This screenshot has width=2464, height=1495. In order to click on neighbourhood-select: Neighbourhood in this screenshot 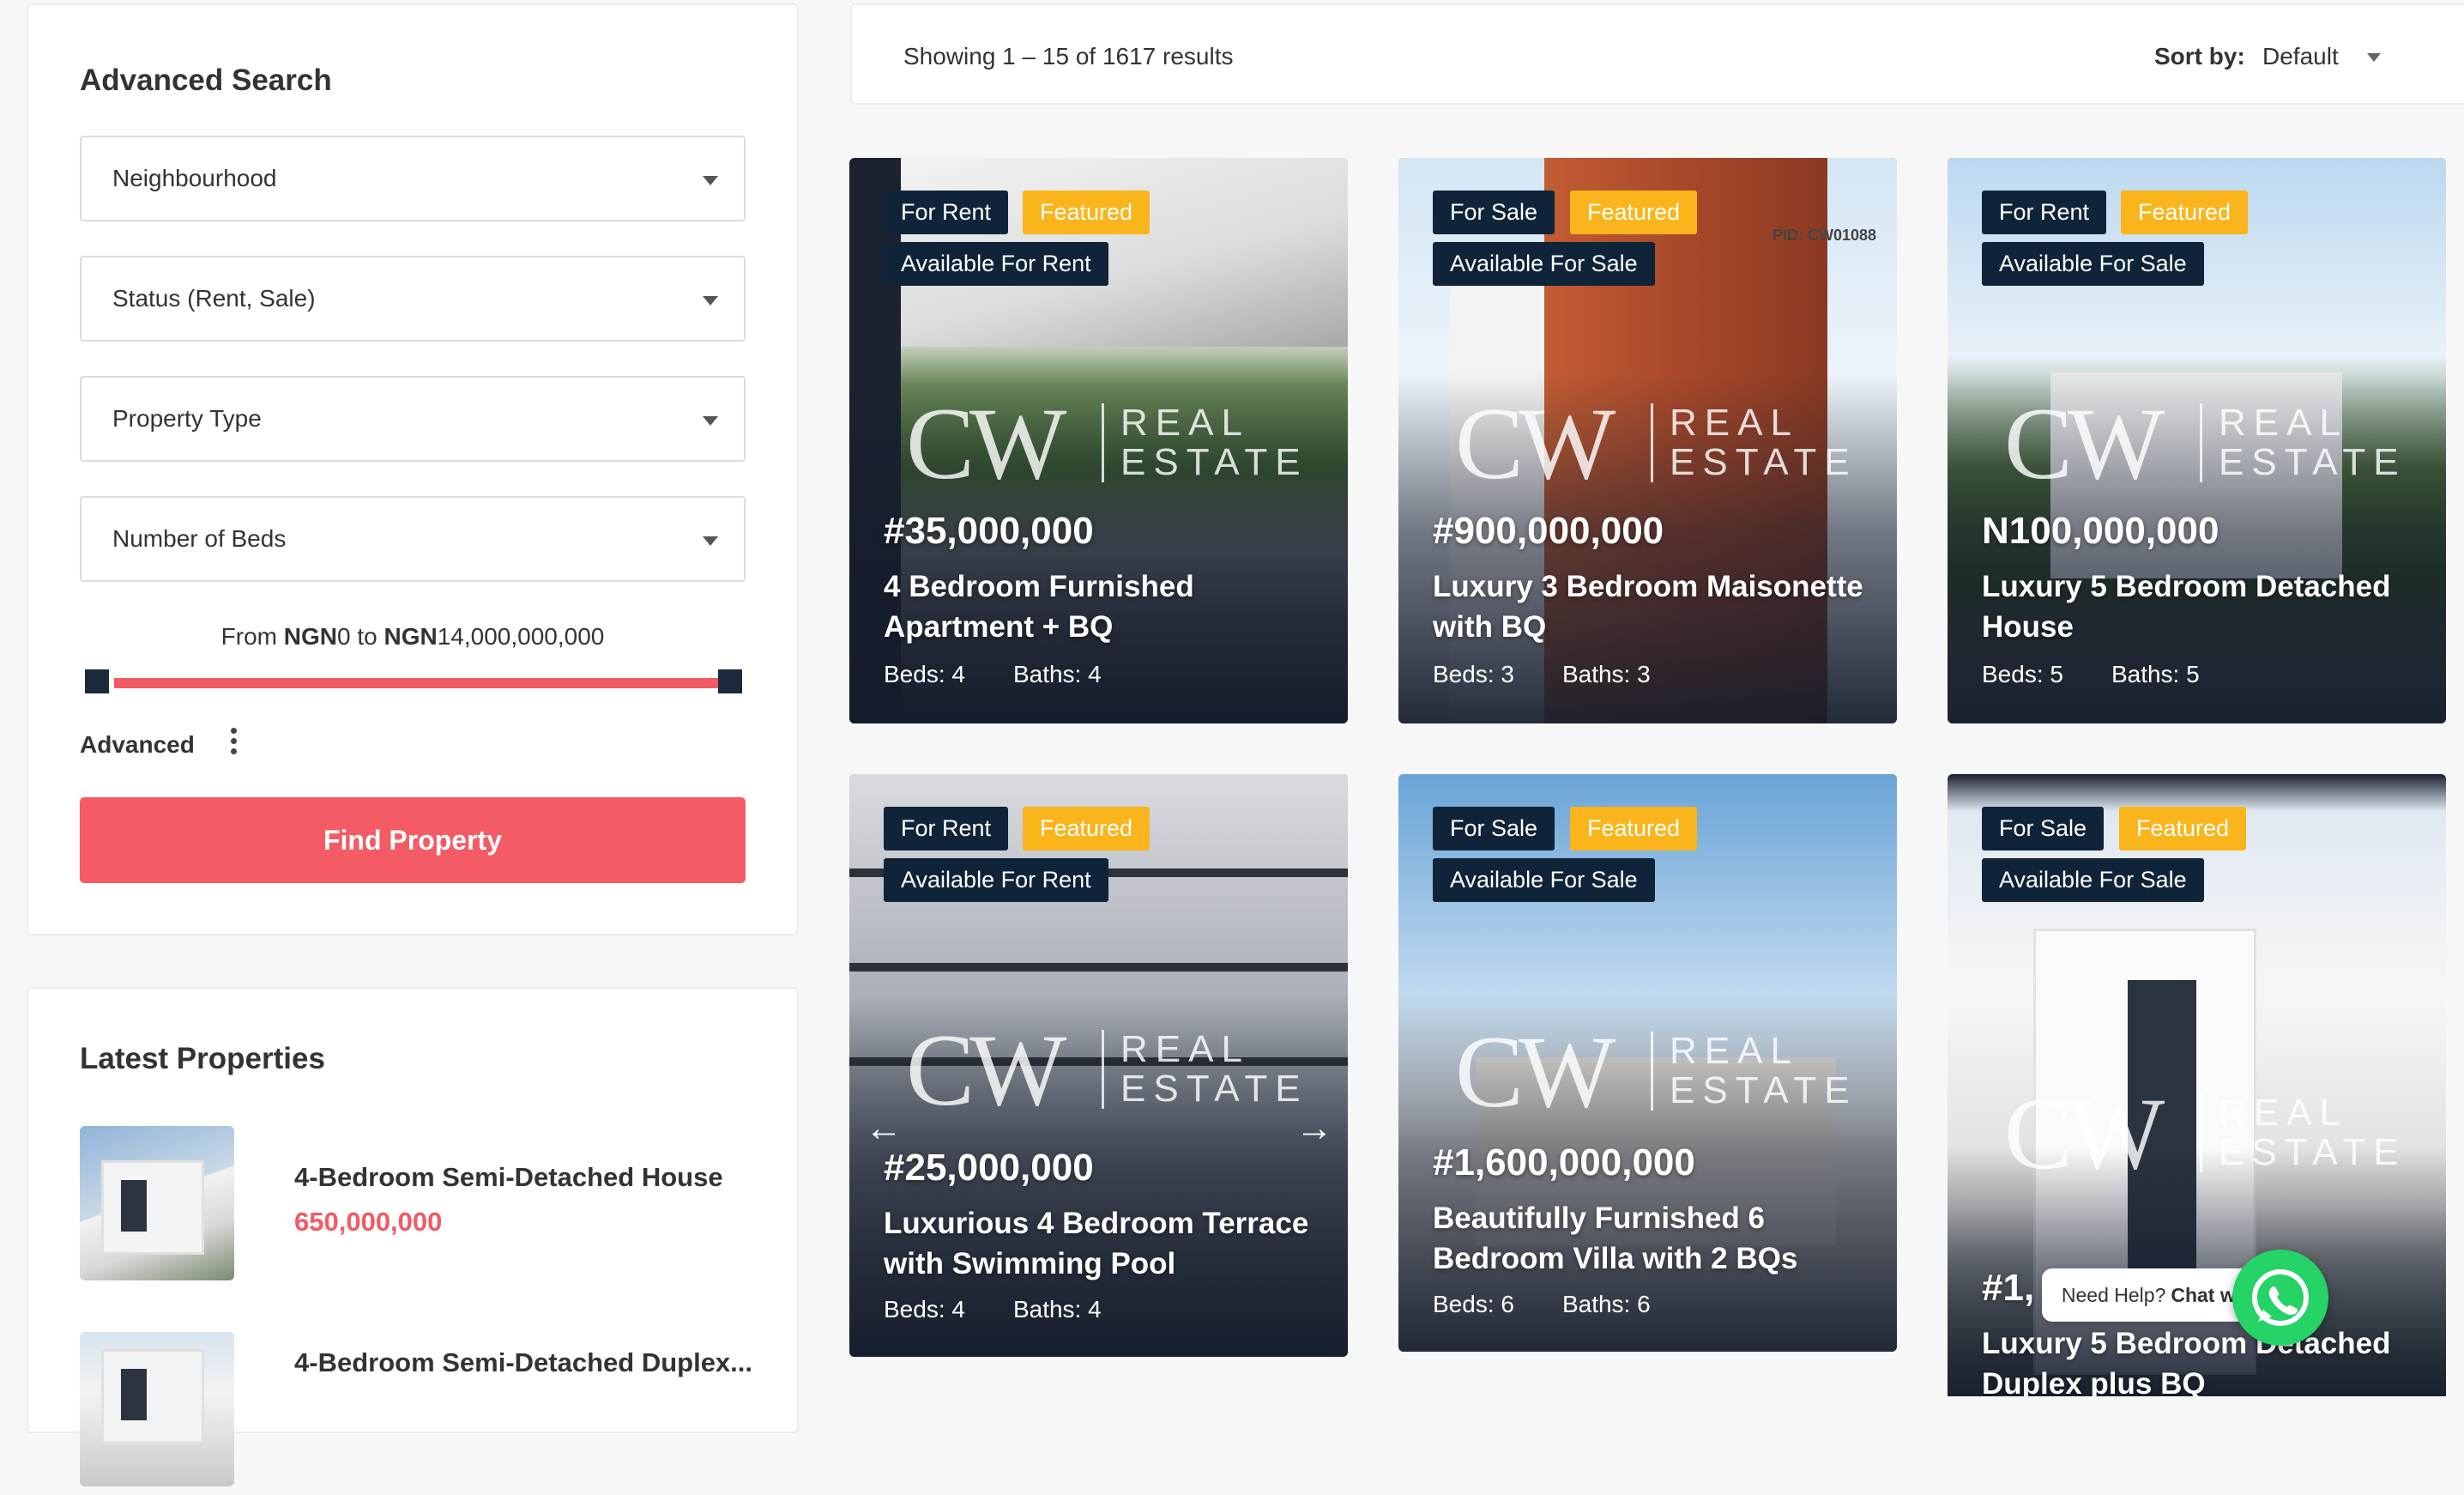, I will do `click(413, 178)`.